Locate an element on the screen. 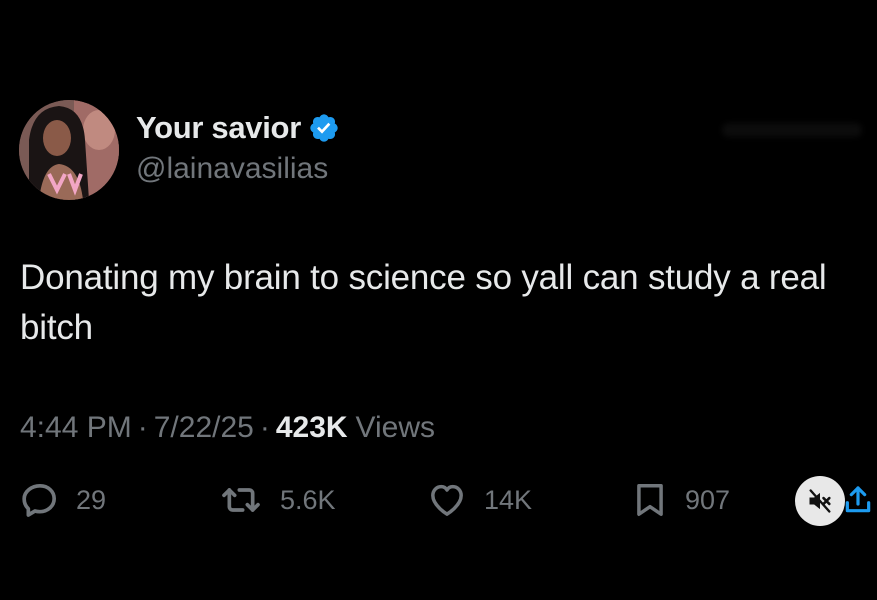  heart-icon is located at coordinates (447, 500).